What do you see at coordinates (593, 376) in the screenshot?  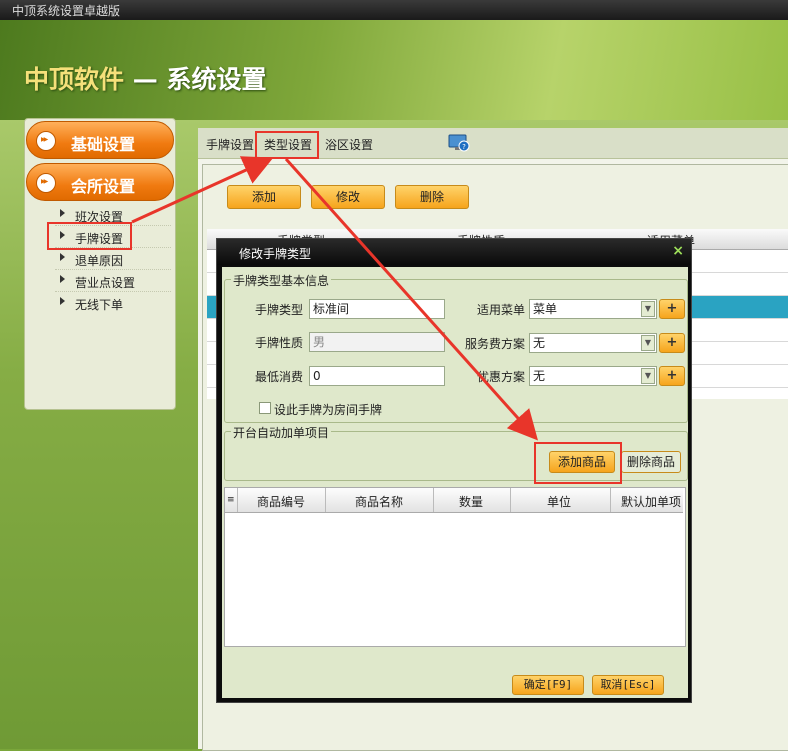 I see `discount-select: 无 ▼` at bounding box center [593, 376].